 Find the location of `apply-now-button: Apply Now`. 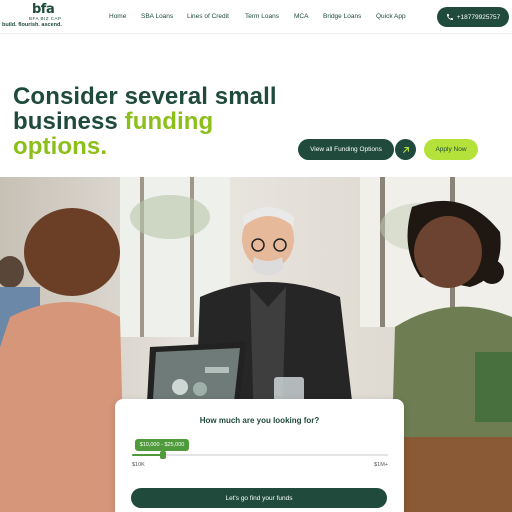

apply-now-button: Apply Now is located at coordinates (451, 149).